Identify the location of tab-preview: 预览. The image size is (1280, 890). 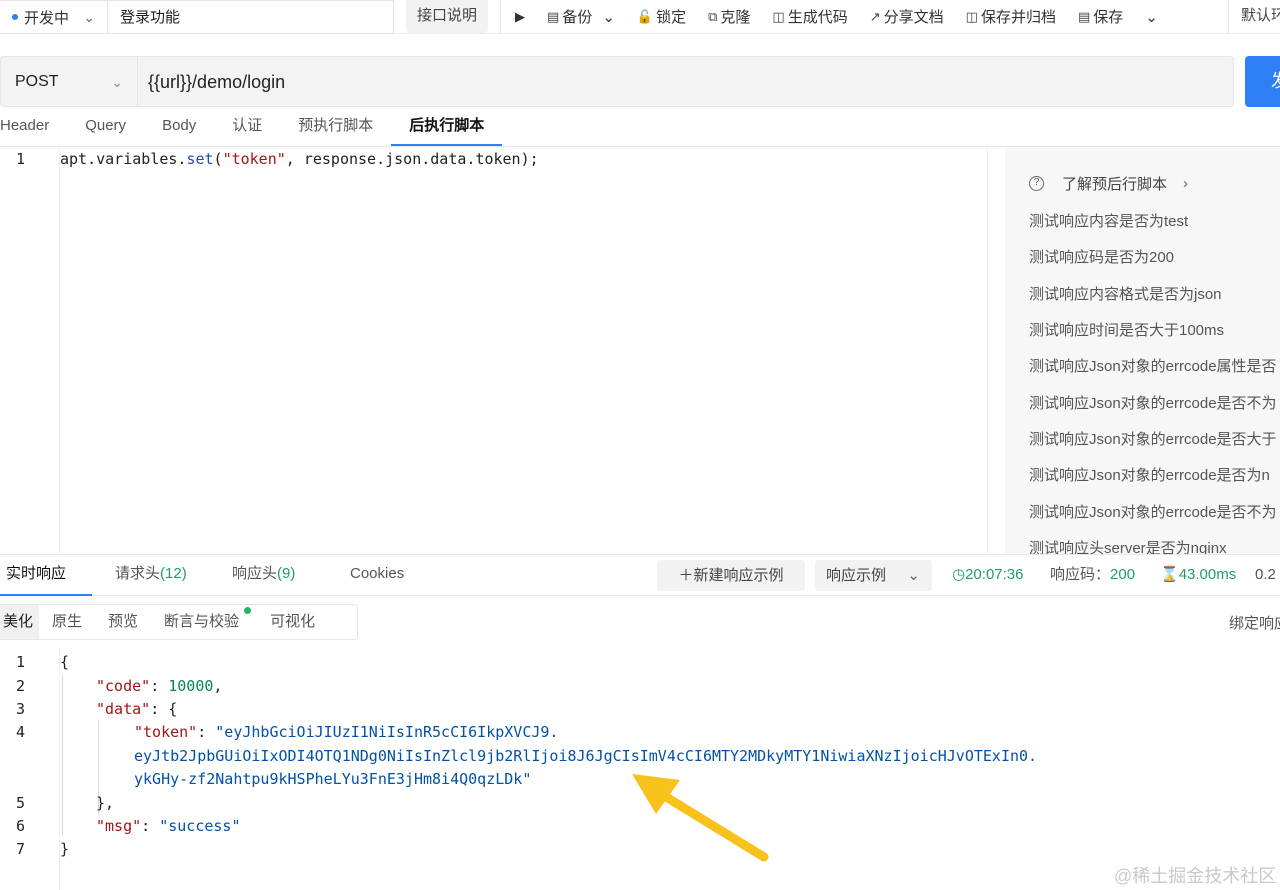
(123, 622).